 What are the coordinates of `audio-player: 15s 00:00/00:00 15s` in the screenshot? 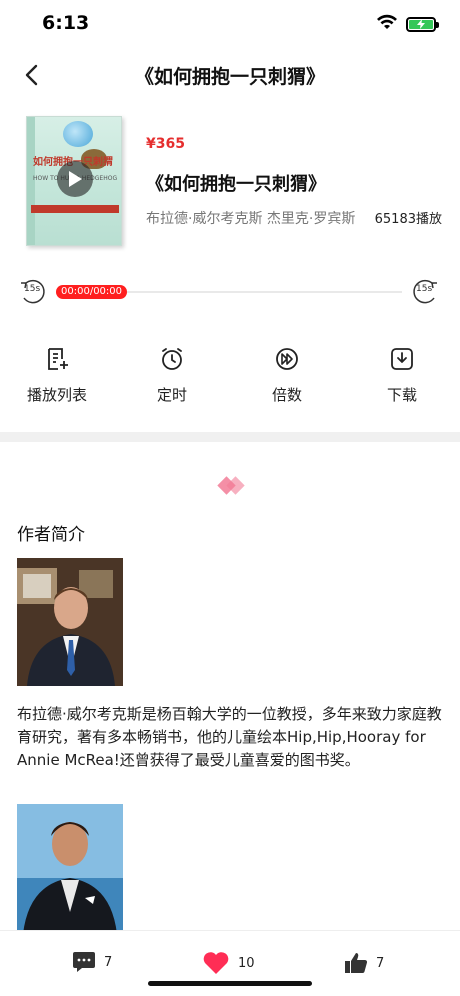 It's located at (230, 293).